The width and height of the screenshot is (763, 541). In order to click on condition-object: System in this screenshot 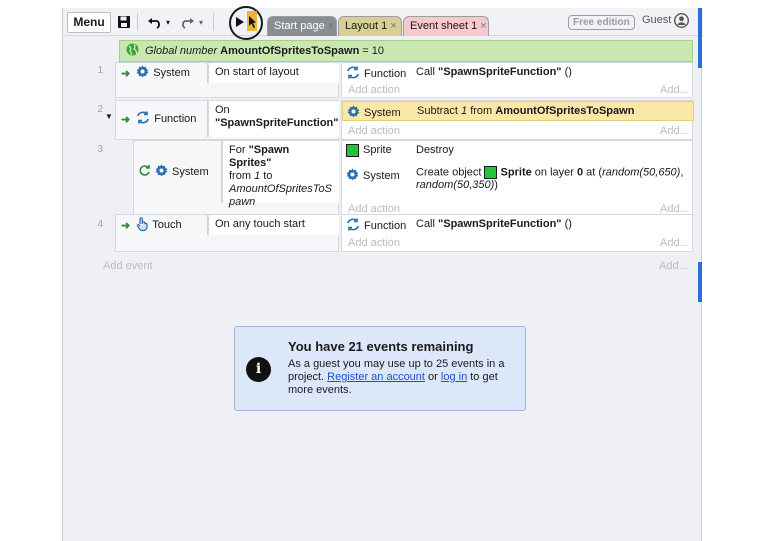, I will do `click(178, 172)`.